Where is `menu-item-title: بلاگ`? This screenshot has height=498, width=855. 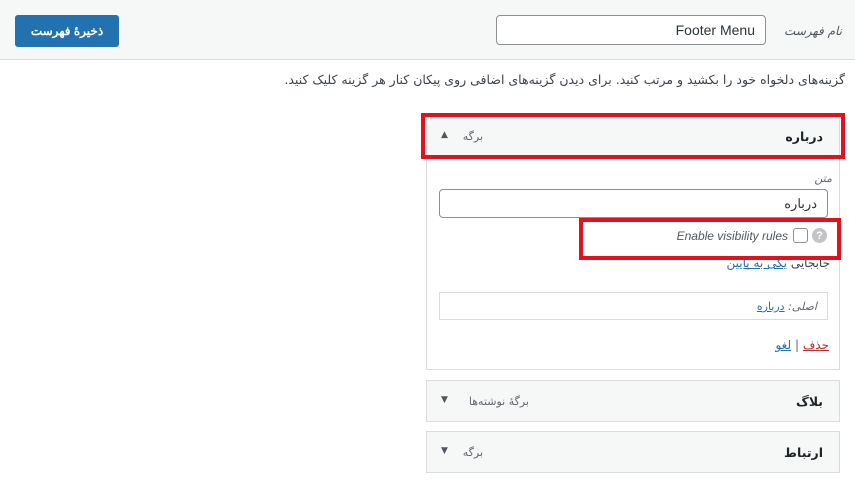
menu-item-title: بلاگ is located at coordinates (809, 401).